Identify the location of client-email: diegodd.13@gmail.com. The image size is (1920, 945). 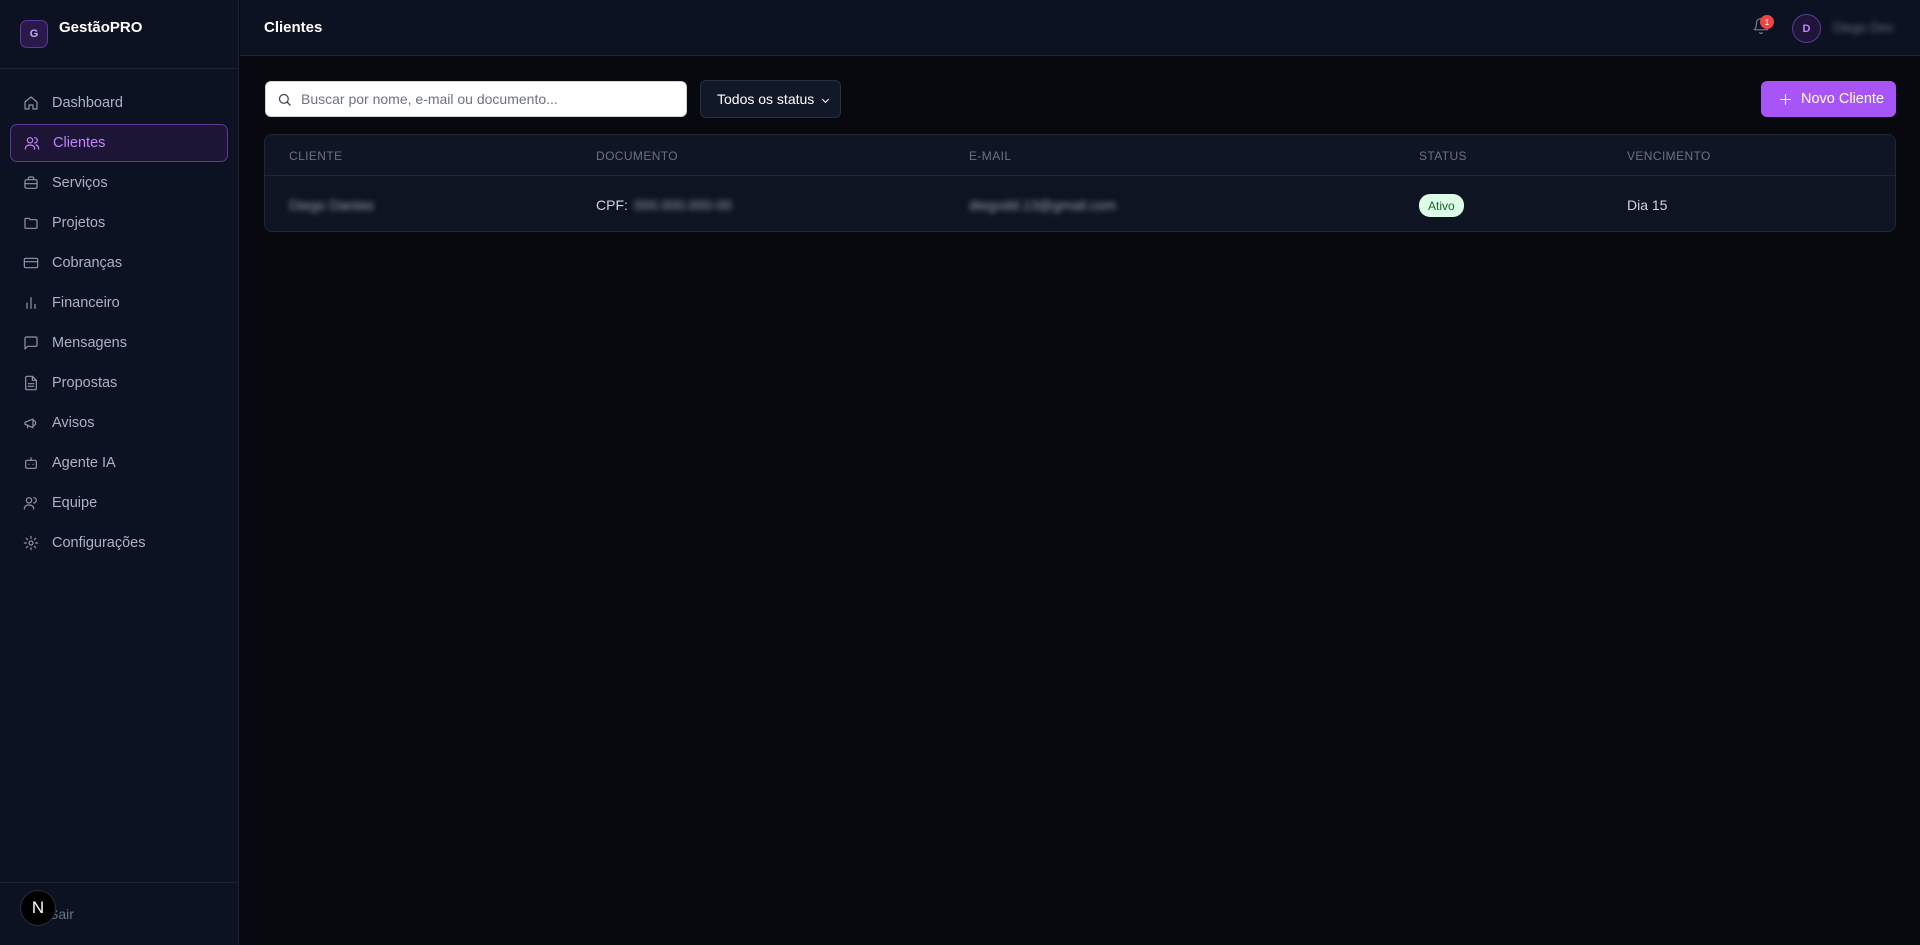
(1043, 205).